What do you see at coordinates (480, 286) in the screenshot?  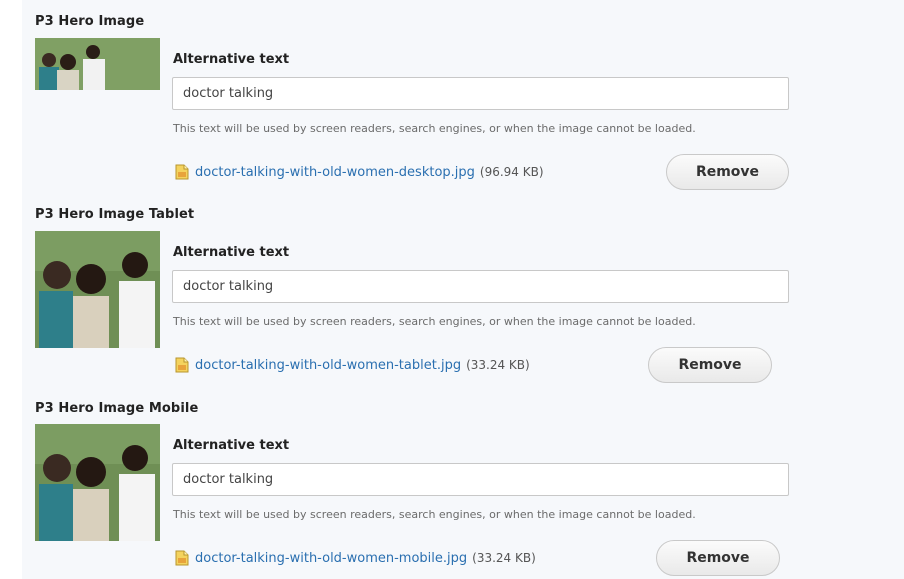 I see `alt-text-input-tablet` at bounding box center [480, 286].